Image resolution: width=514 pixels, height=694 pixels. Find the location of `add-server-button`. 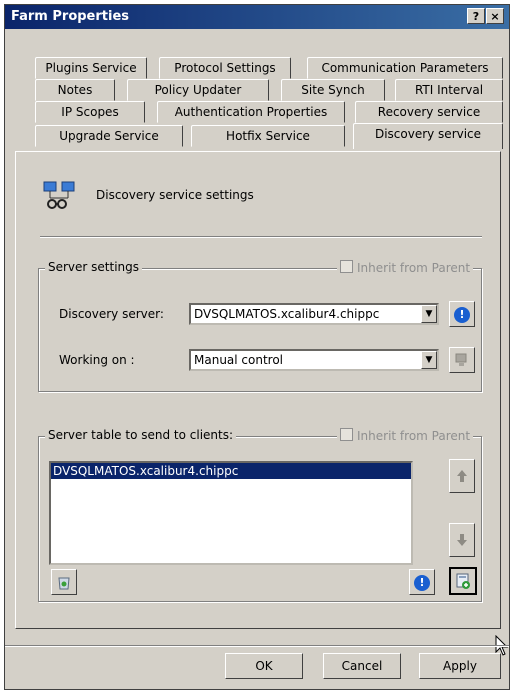

add-server-button is located at coordinates (463, 581).